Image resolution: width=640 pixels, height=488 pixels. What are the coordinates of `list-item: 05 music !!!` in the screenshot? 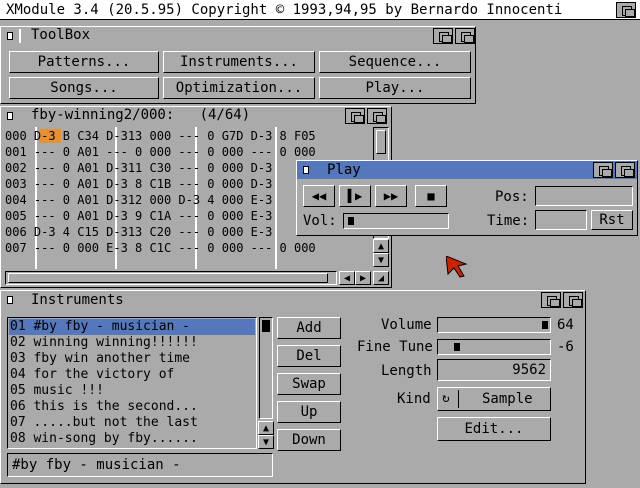 It's located at (56, 391).